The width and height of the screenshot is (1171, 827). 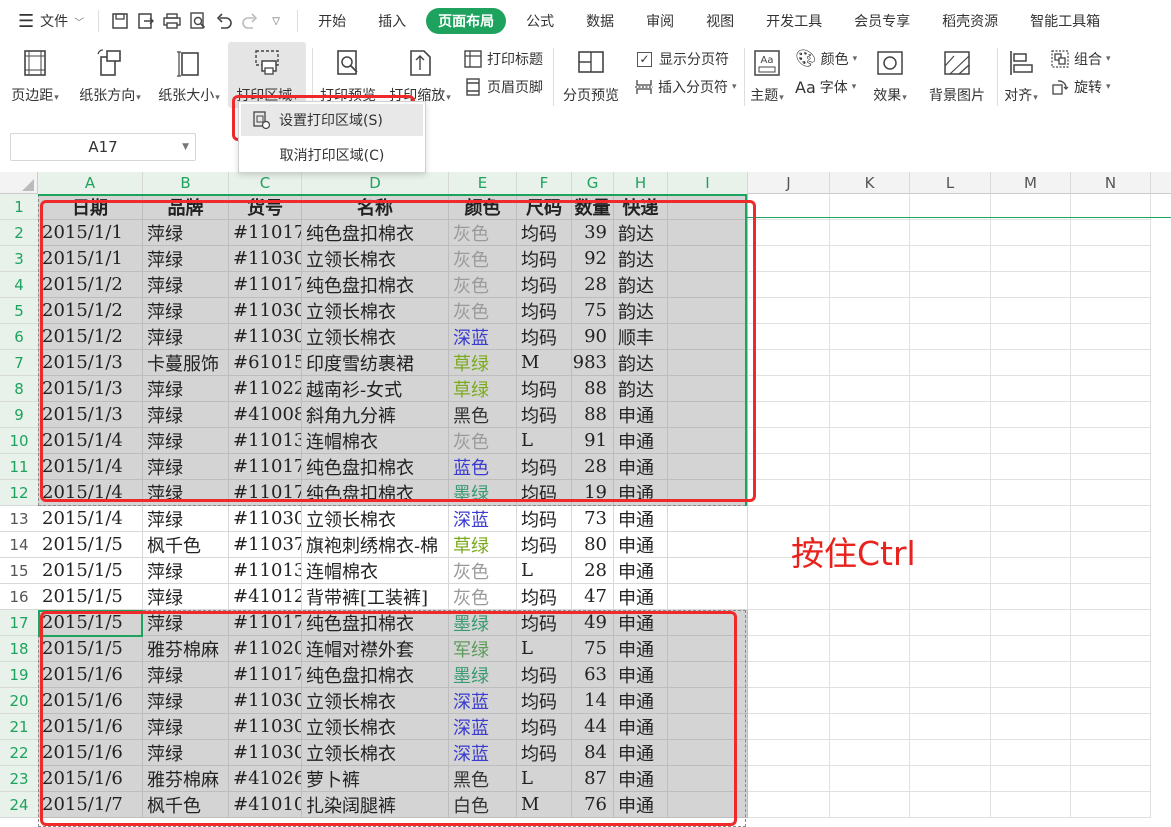 What do you see at coordinates (265, 415) in the screenshot?
I see `sku-cell: #41008` at bounding box center [265, 415].